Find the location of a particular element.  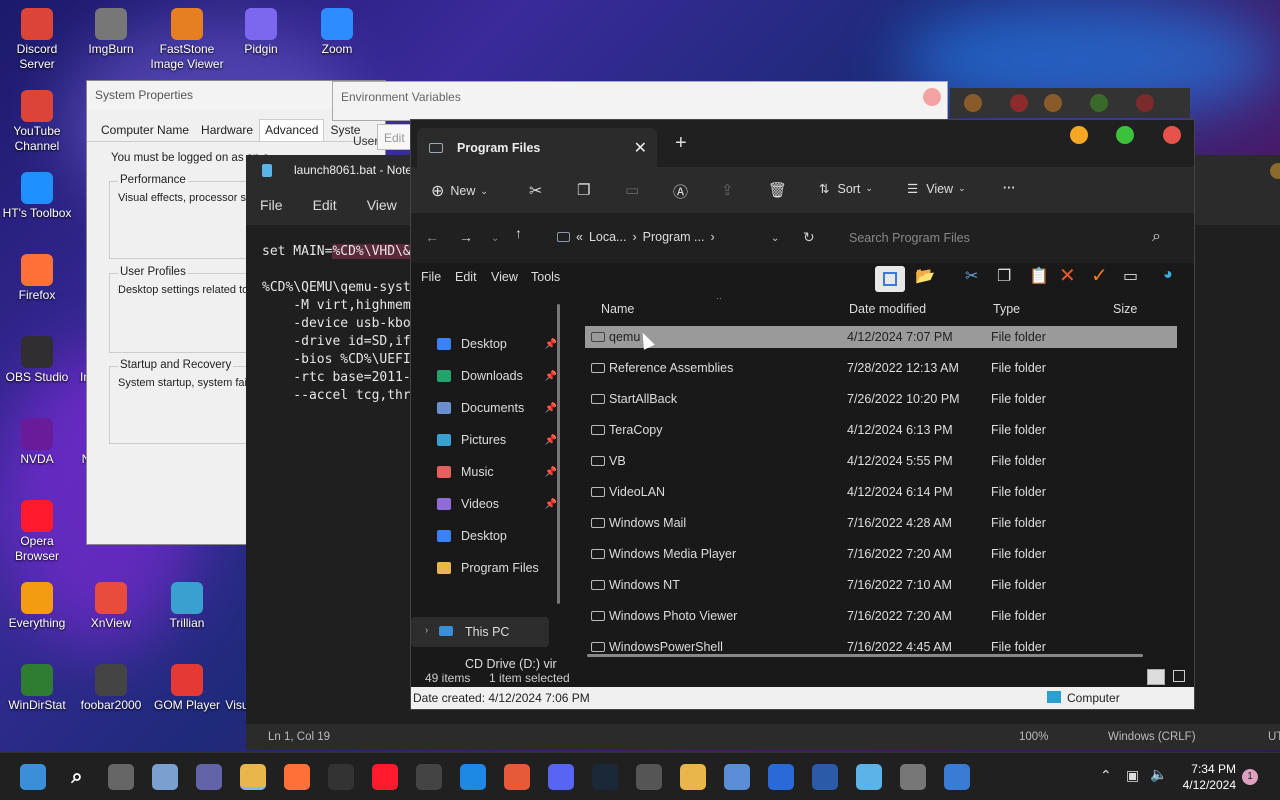

desktop-icon: HT's Toolbox is located at coordinates (37, 196).